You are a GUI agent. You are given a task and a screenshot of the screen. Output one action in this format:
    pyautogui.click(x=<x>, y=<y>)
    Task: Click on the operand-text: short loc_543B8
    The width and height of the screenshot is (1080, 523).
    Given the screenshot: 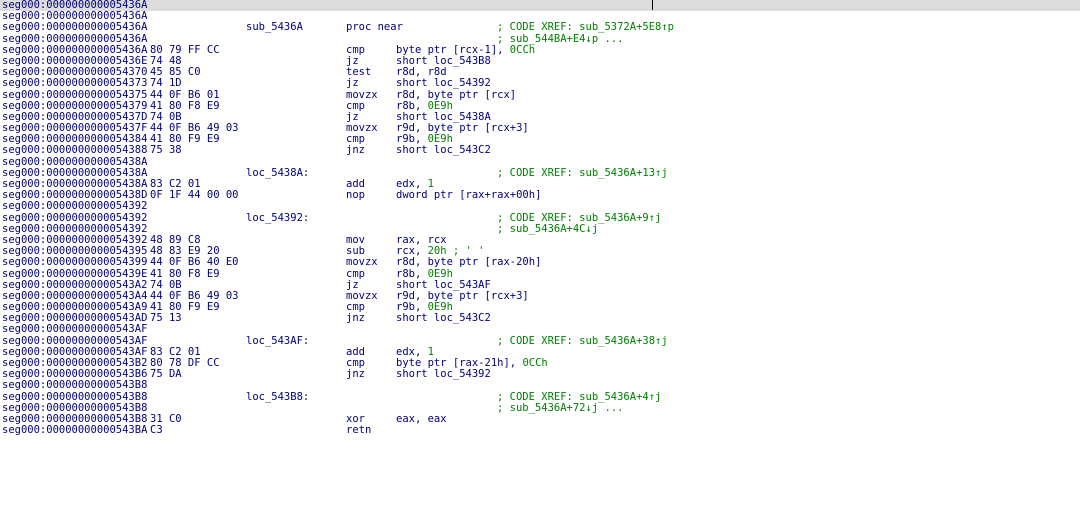 What is the action you would take?
    pyautogui.click(x=443, y=60)
    